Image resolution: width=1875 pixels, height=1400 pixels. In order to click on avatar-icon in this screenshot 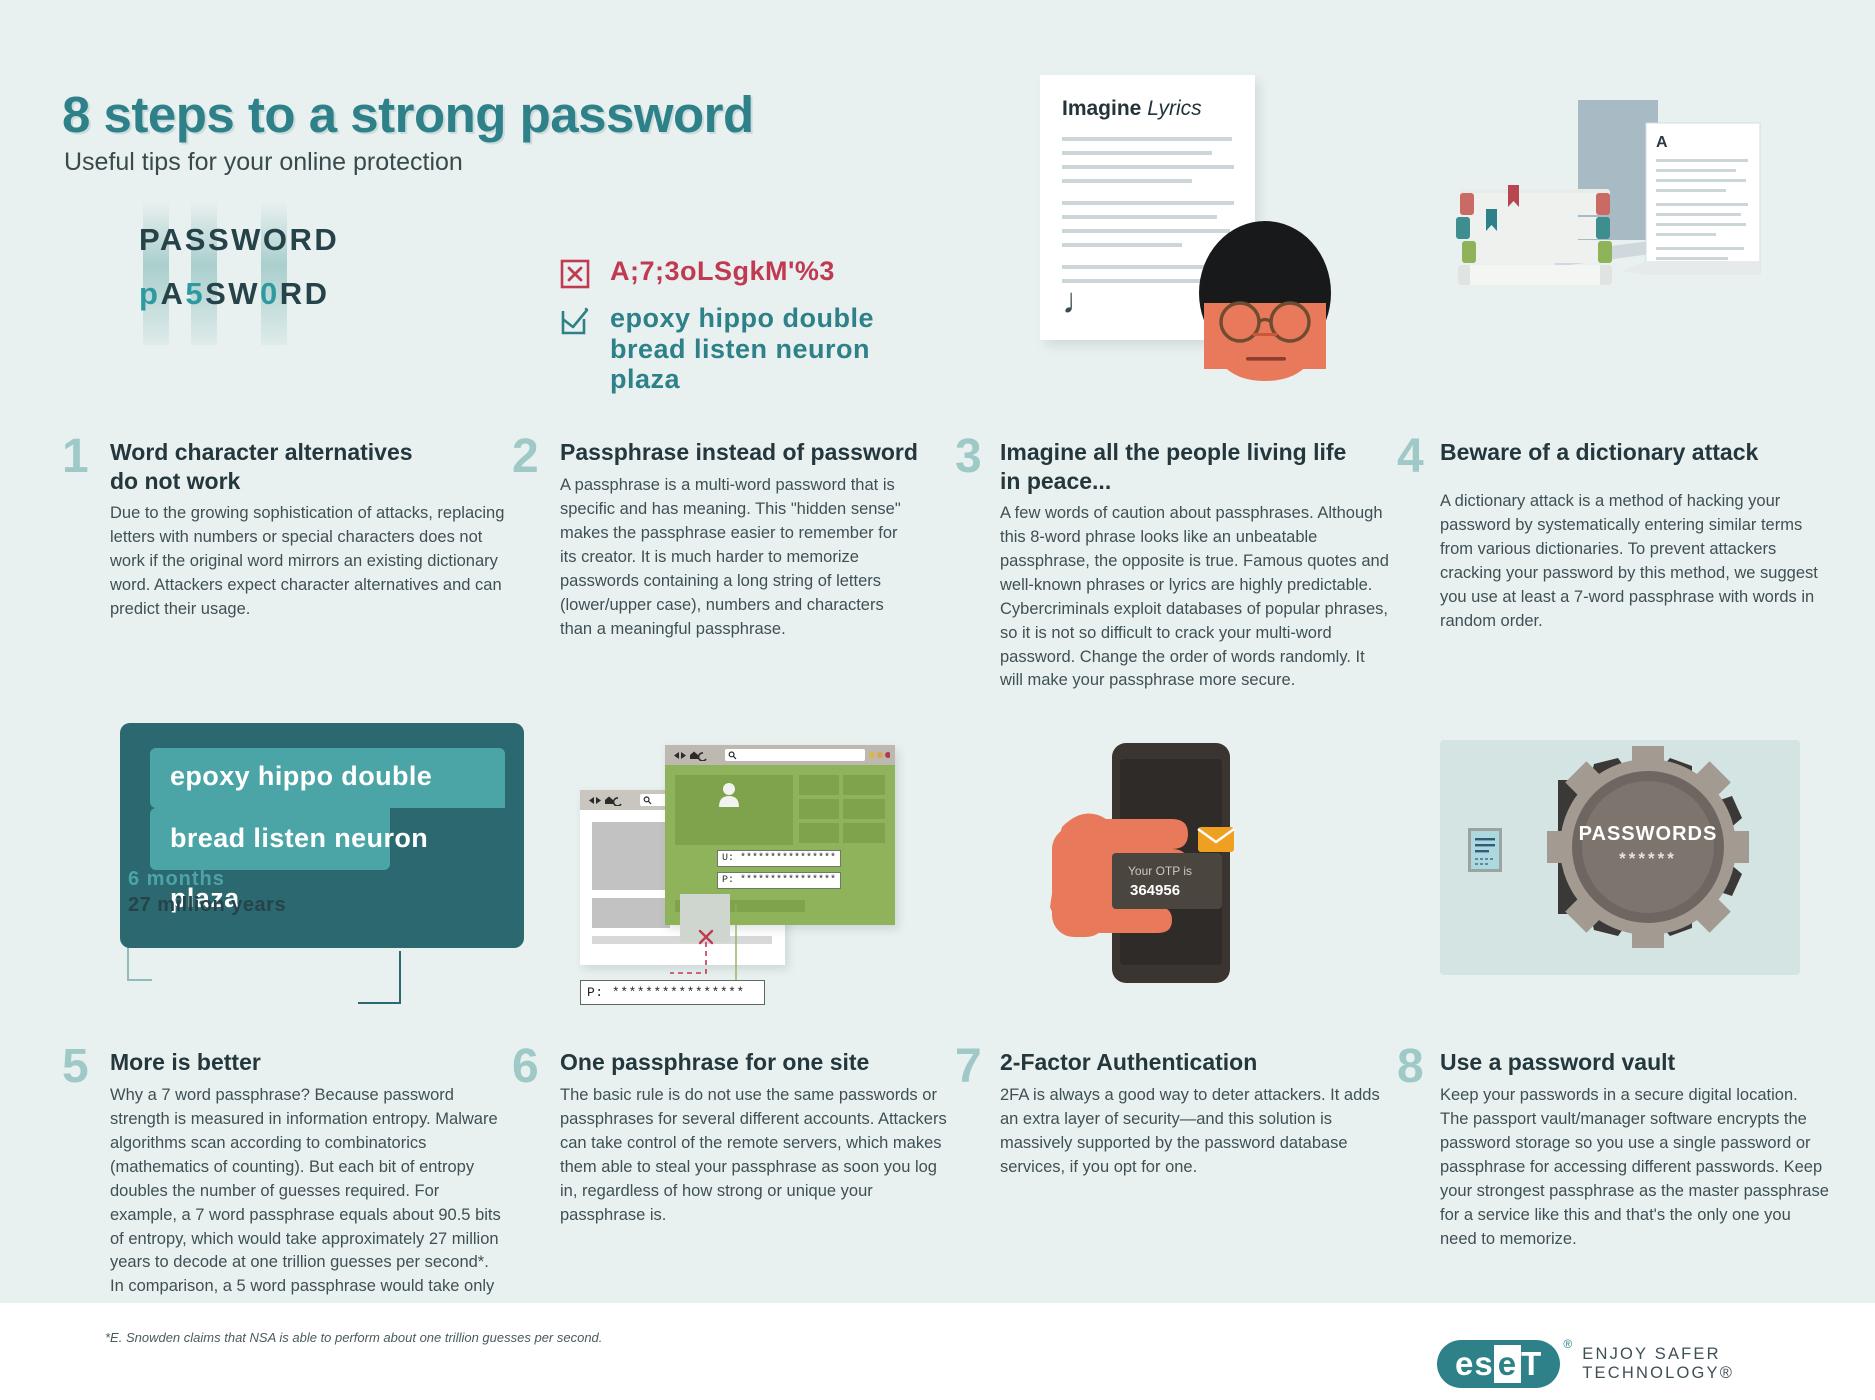, I will do `click(729, 795)`.